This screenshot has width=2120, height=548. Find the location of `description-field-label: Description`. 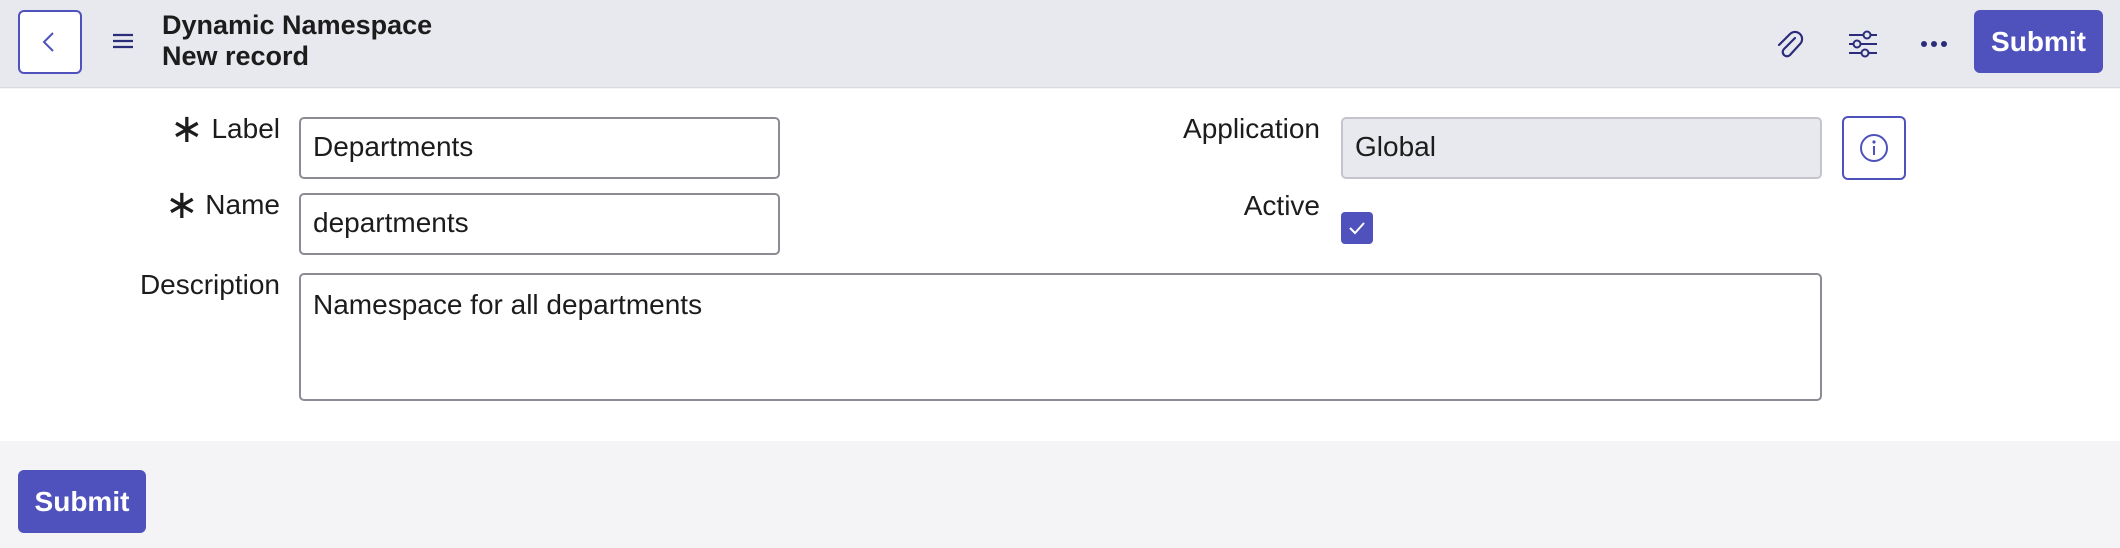

description-field-label: Description is located at coordinates (209, 284).